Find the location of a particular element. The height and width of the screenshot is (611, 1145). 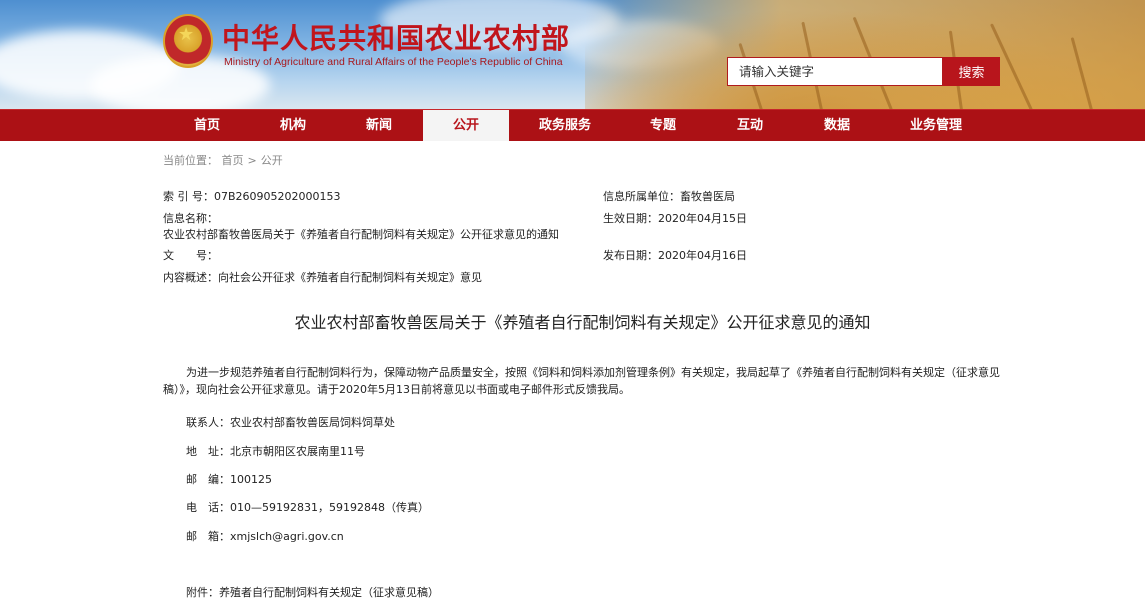

nav-item-organization: 机构 is located at coordinates (293, 125).